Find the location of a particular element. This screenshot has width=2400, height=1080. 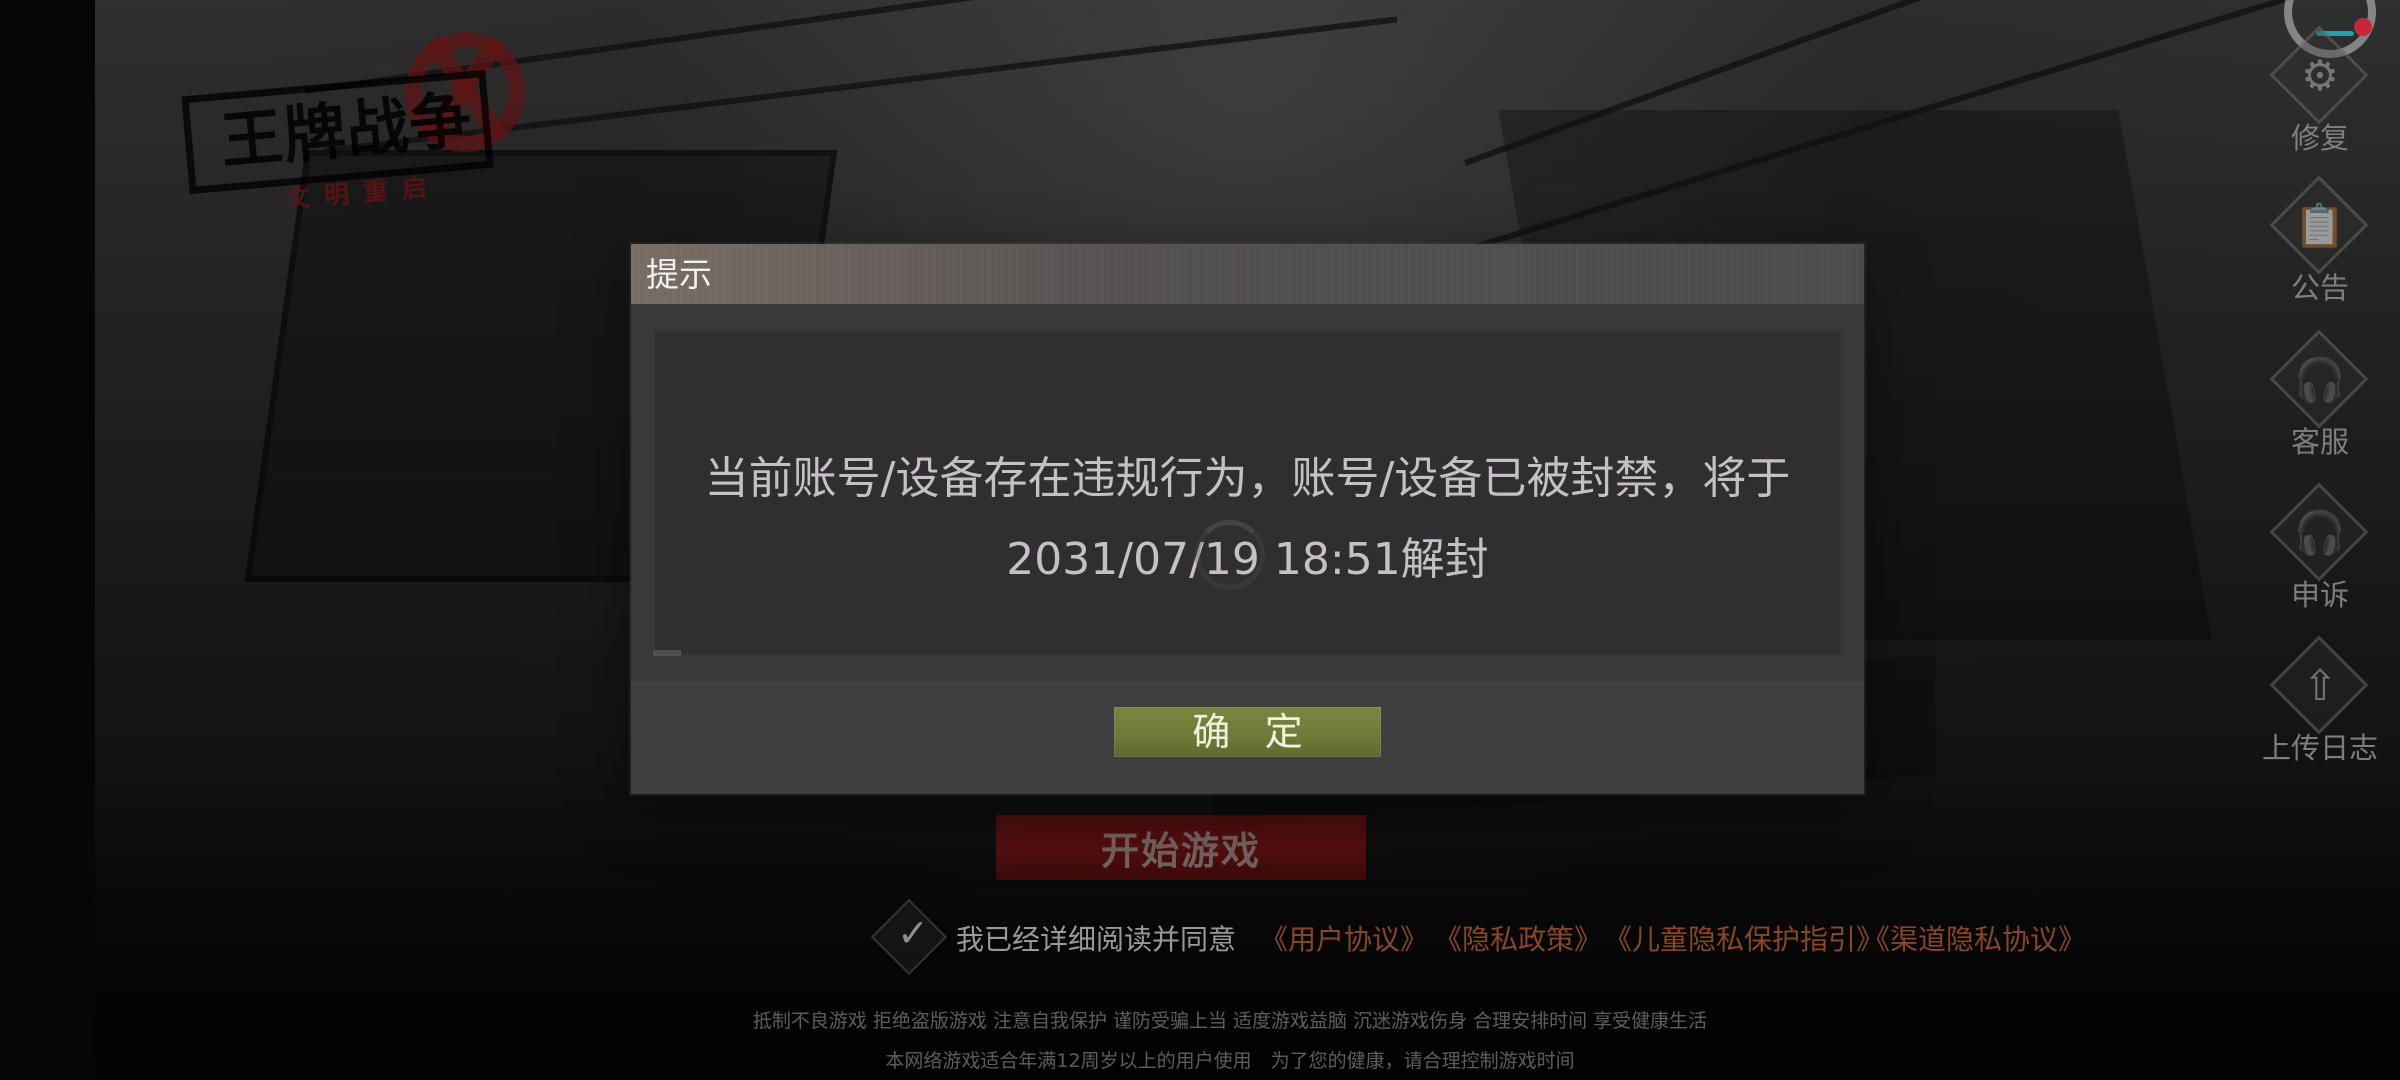

dialog-title: 提示 is located at coordinates (679, 274).